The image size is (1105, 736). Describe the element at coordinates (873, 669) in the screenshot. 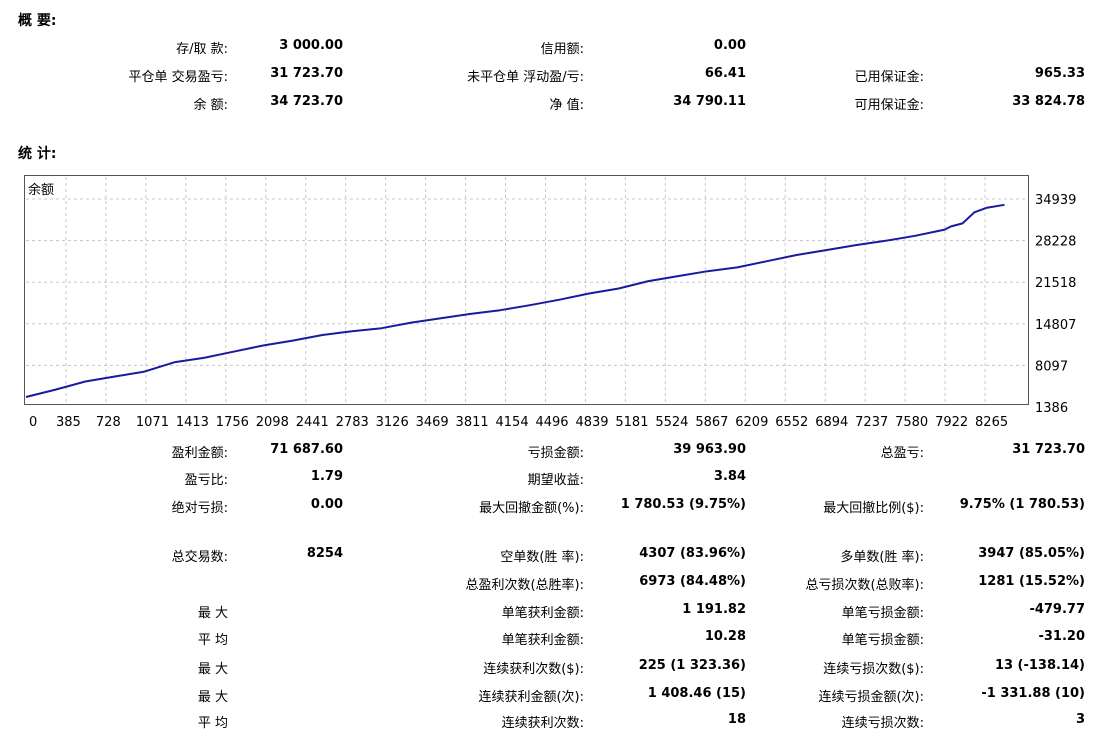

I see `stats-label: 连续亏损次数($):` at that location.